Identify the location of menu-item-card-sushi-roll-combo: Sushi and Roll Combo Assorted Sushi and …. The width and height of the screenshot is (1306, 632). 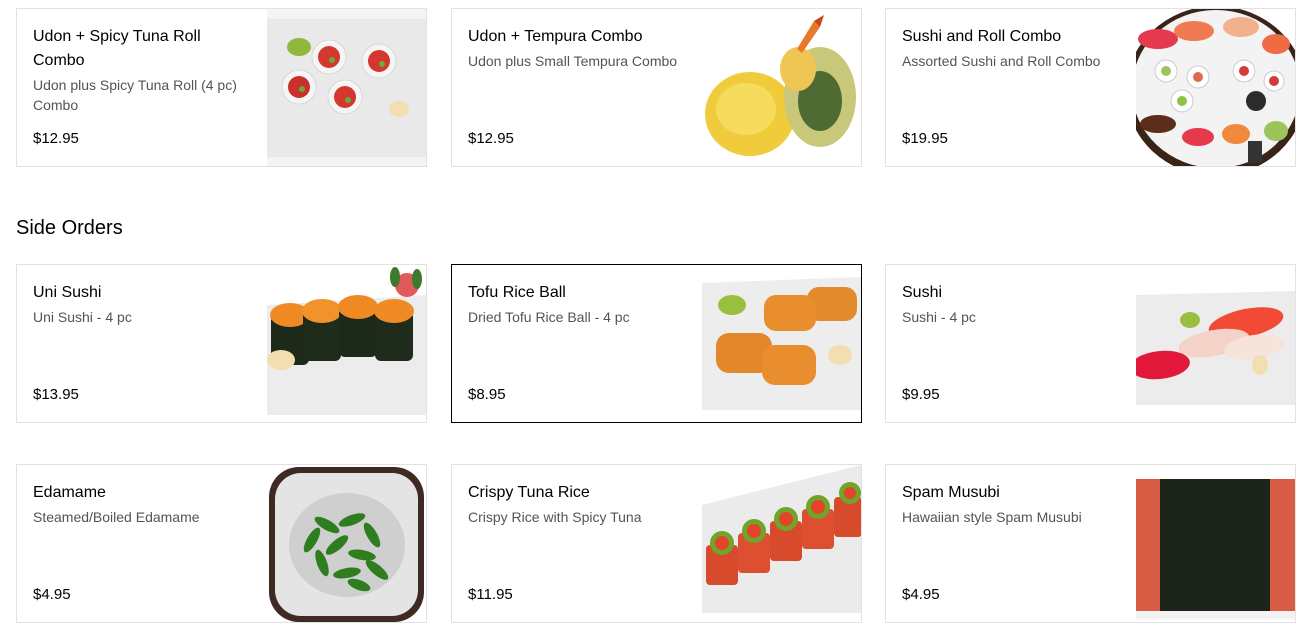
(1090, 87).